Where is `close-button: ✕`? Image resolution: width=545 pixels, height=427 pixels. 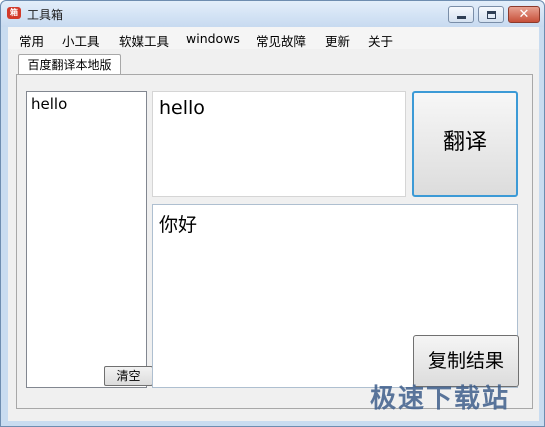 close-button: ✕ is located at coordinates (524, 14).